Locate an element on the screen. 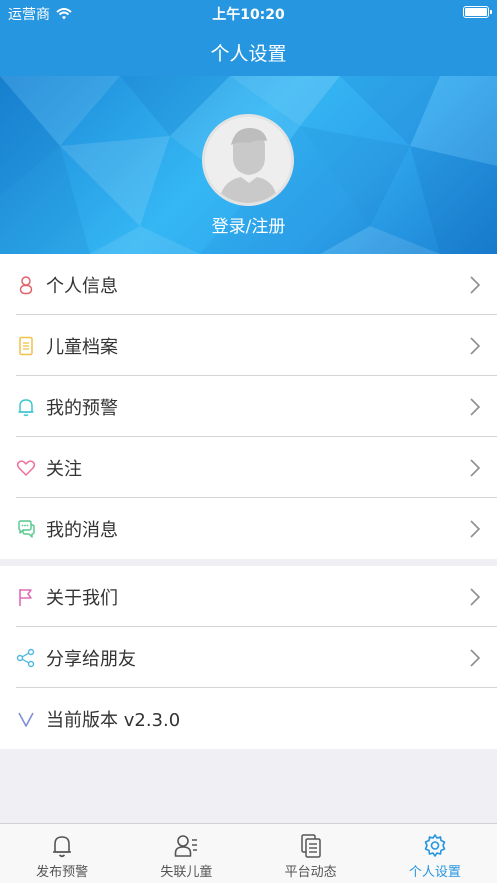 The width and height of the screenshot is (497, 883). tab-label: 平台动态 is located at coordinates (310, 872).